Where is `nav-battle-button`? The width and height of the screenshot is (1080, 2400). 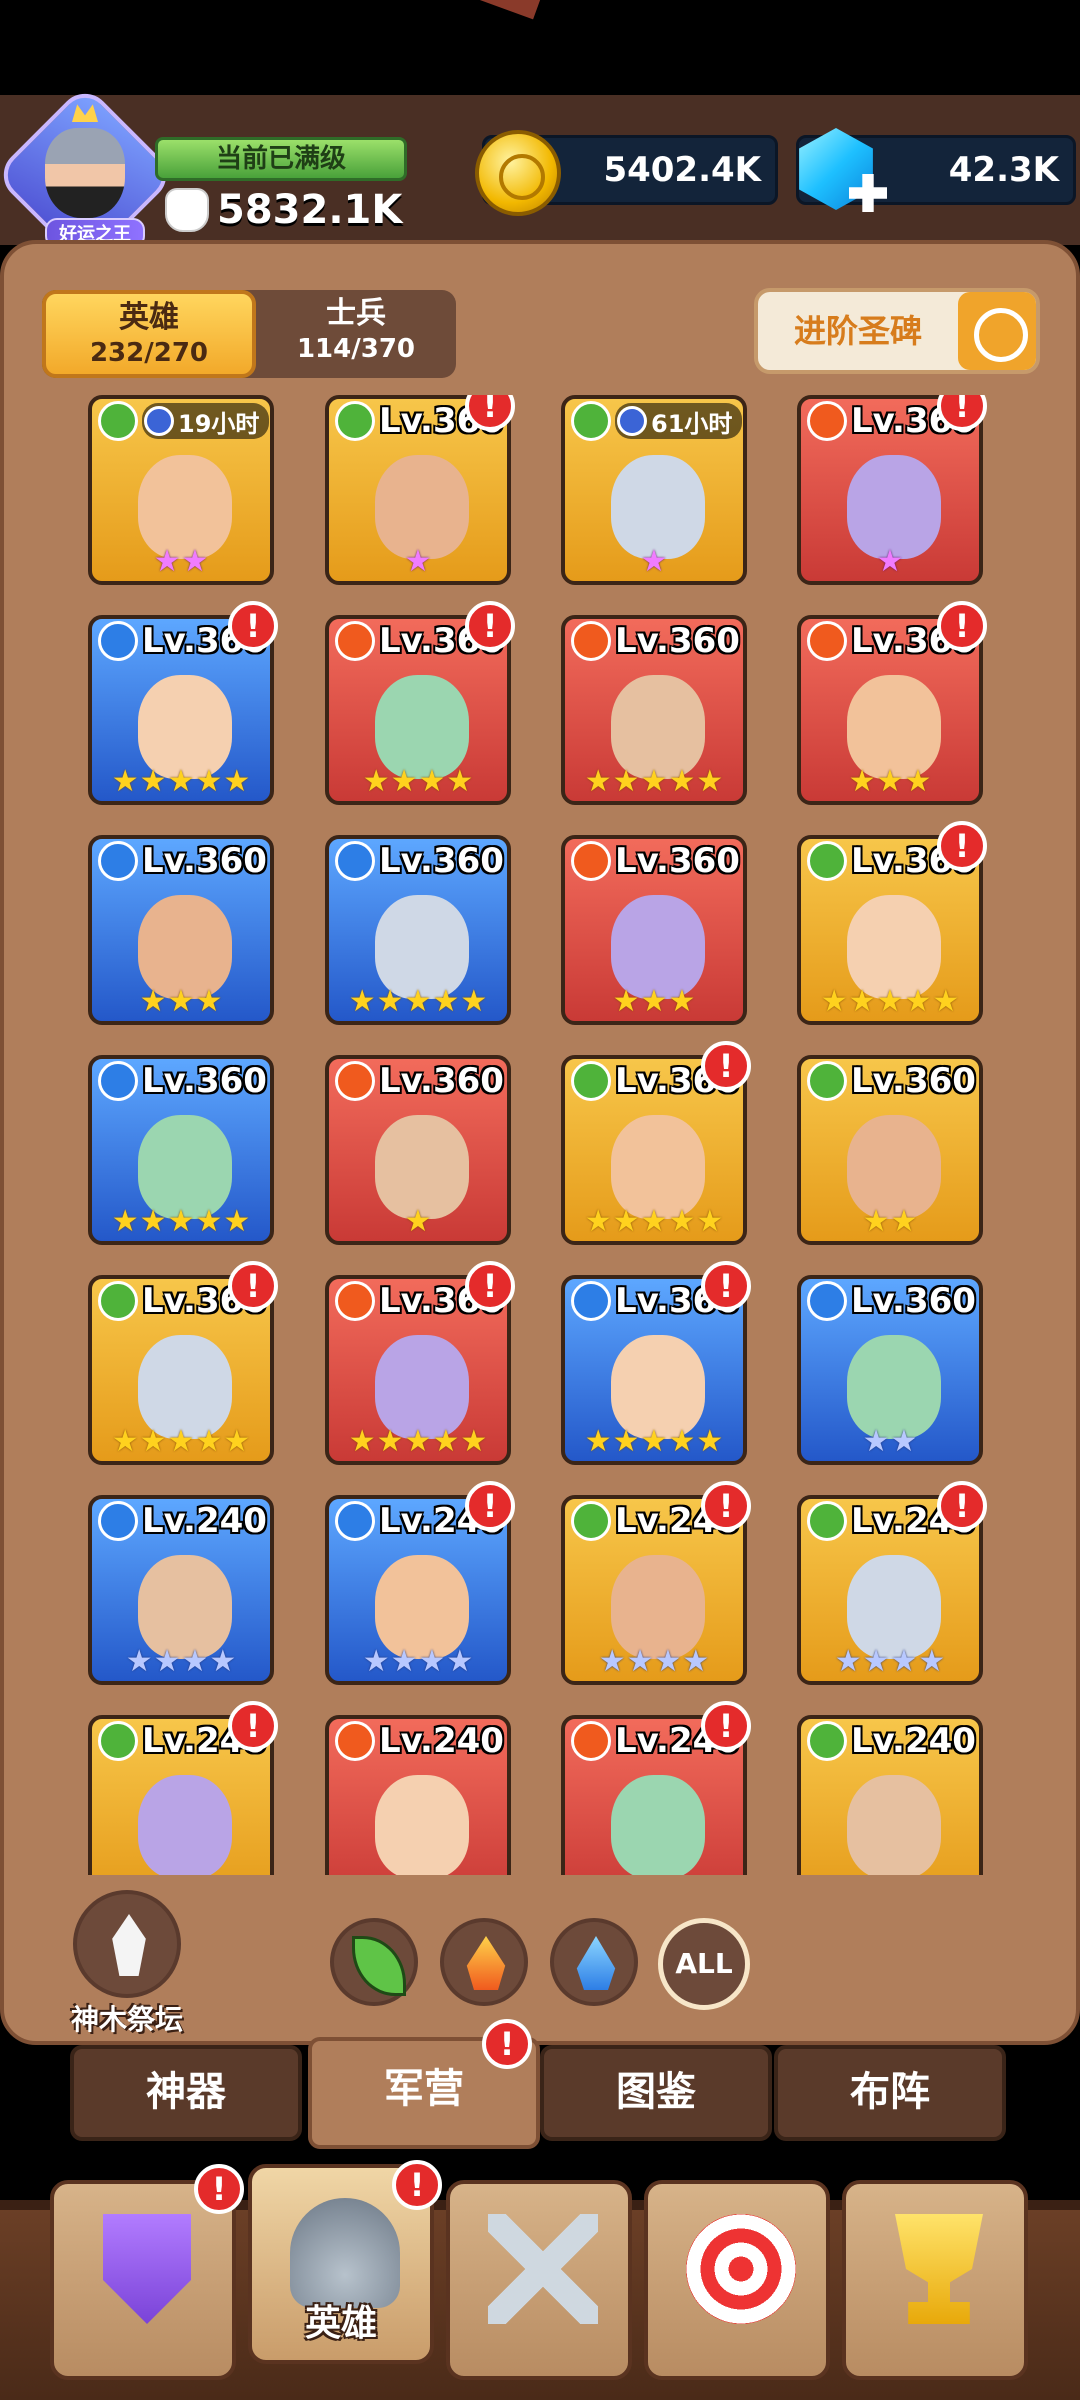 nav-battle-button is located at coordinates (539, 2280).